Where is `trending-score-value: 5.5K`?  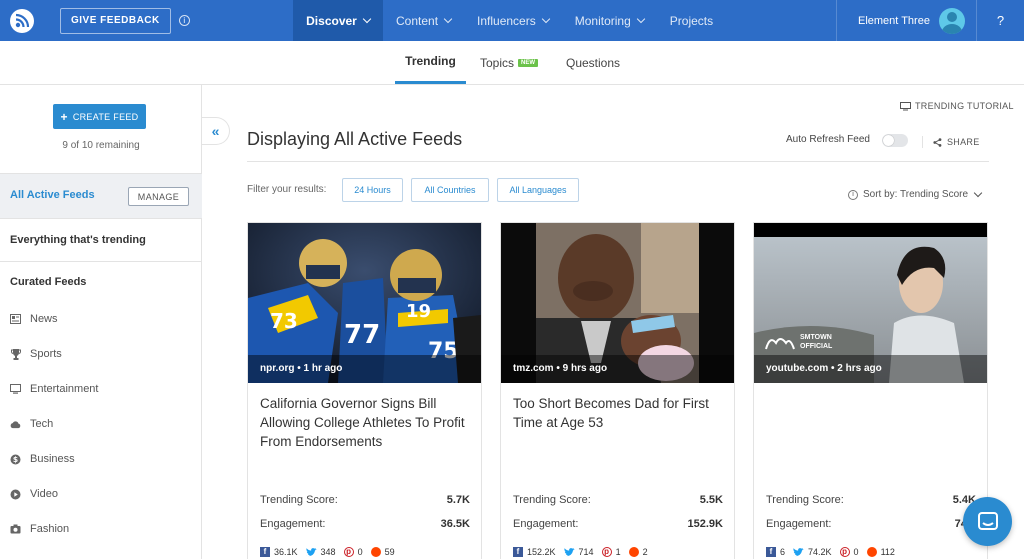
trending-score-value: 5.5K is located at coordinates (711, 500).